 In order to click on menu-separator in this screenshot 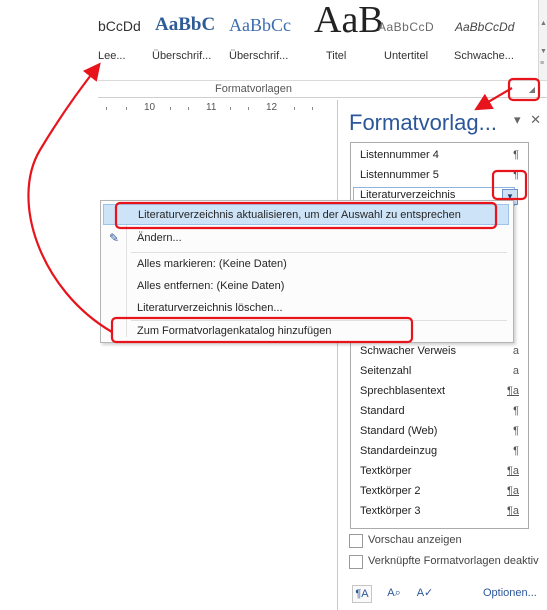, I will do `click(319, 252)`.